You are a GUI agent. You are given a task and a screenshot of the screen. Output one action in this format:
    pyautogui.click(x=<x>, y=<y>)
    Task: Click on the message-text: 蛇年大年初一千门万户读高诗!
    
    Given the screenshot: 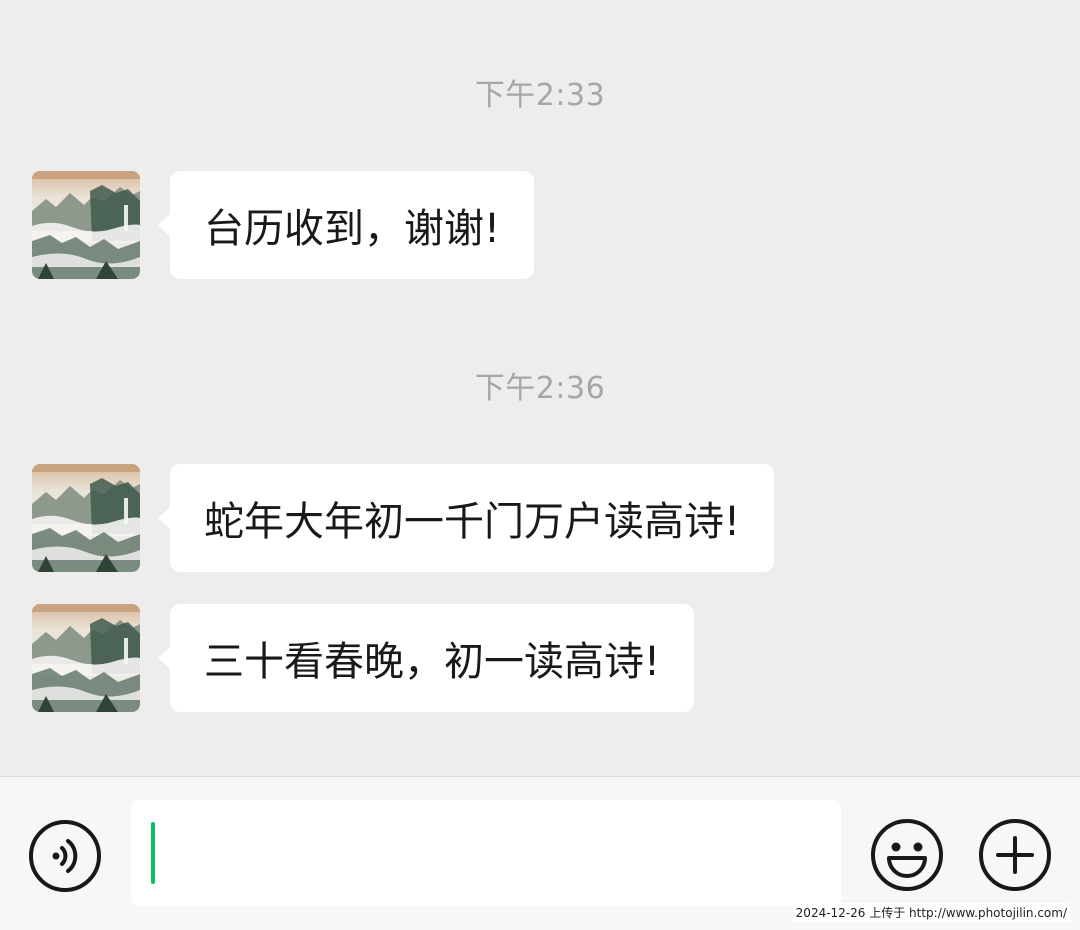 What is the action you would take?
    pyautogui.click(x=472, y=522)
    